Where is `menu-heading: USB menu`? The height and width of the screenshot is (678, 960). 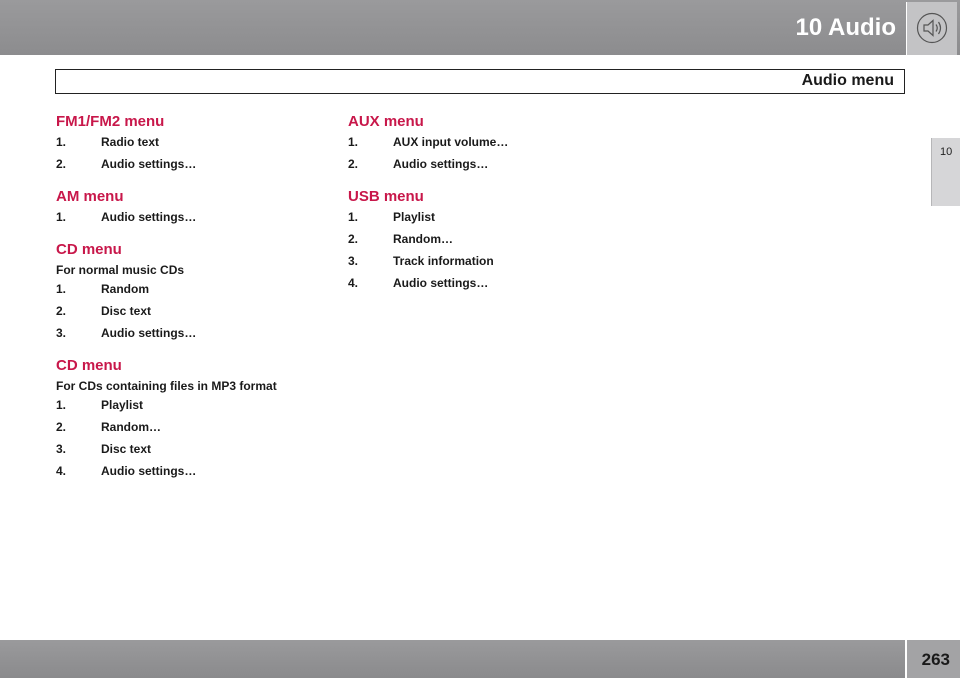
menu-heading: USB menu is located at coordinates (386, 196).